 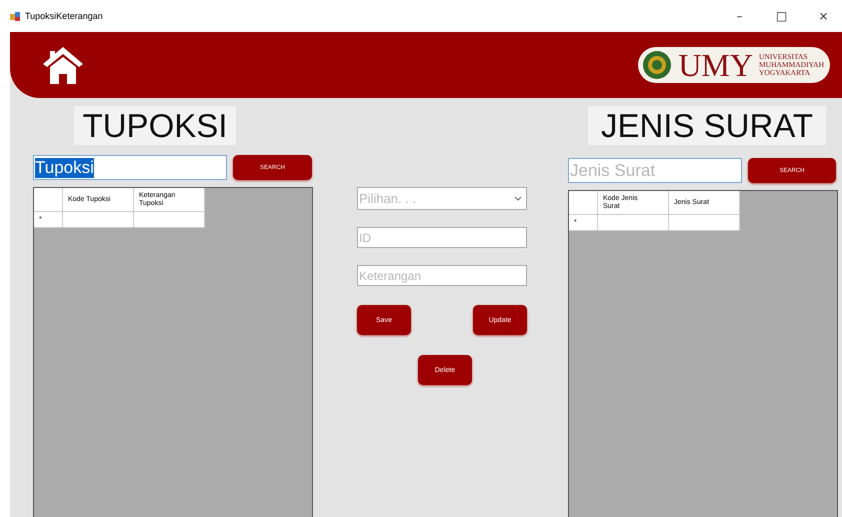 I want to click on emblem-icon, so click(x=657, y=65).